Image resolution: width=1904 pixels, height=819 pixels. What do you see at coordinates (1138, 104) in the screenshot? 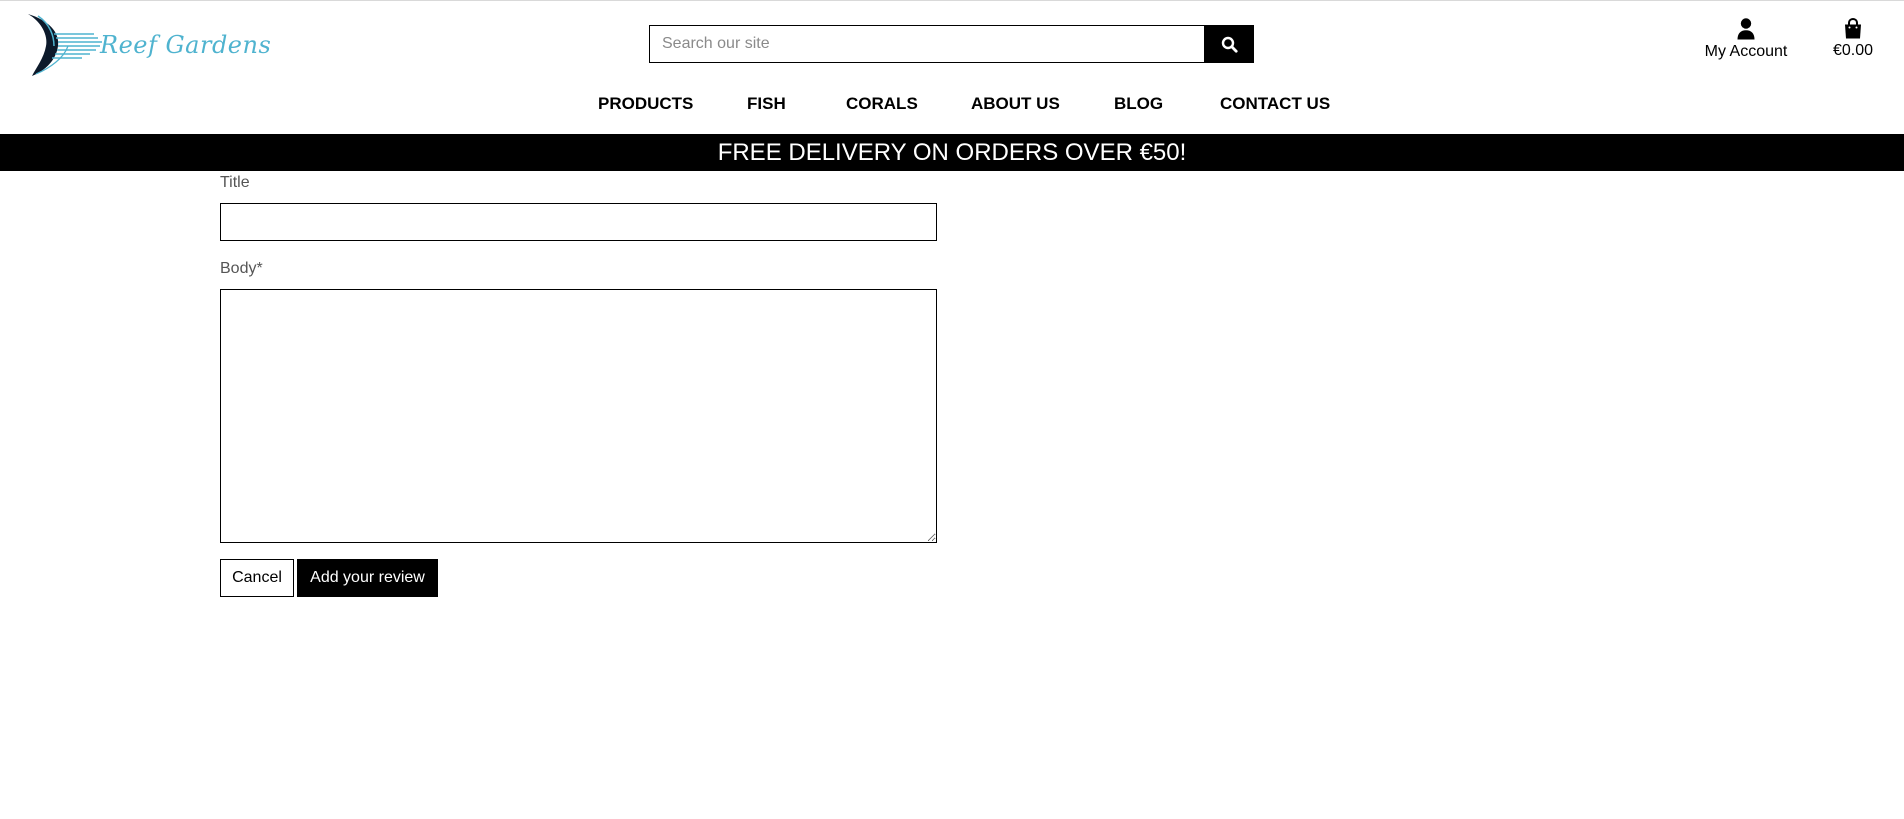
I see `nav-item-blog: BLOG` at bounding box center [1138, 104].